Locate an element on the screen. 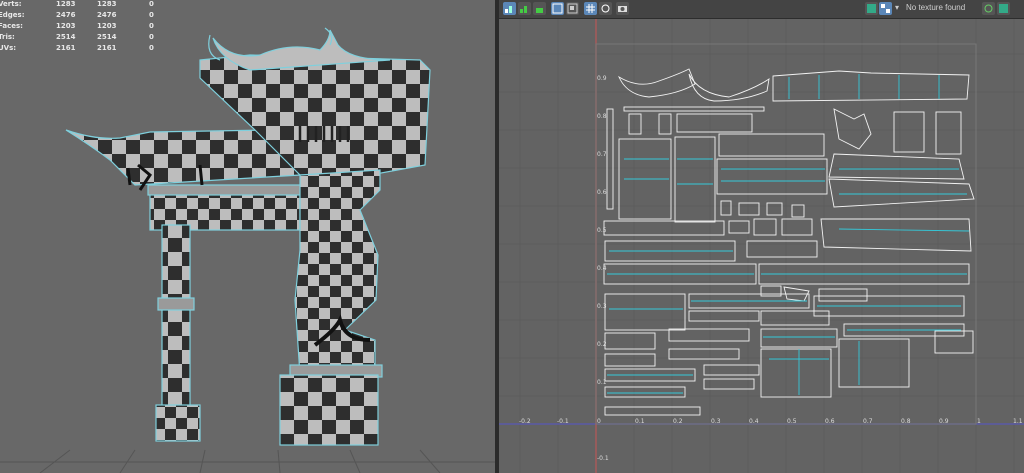  chevron-down-icon: ▾ is located at coordinates (897, 7).